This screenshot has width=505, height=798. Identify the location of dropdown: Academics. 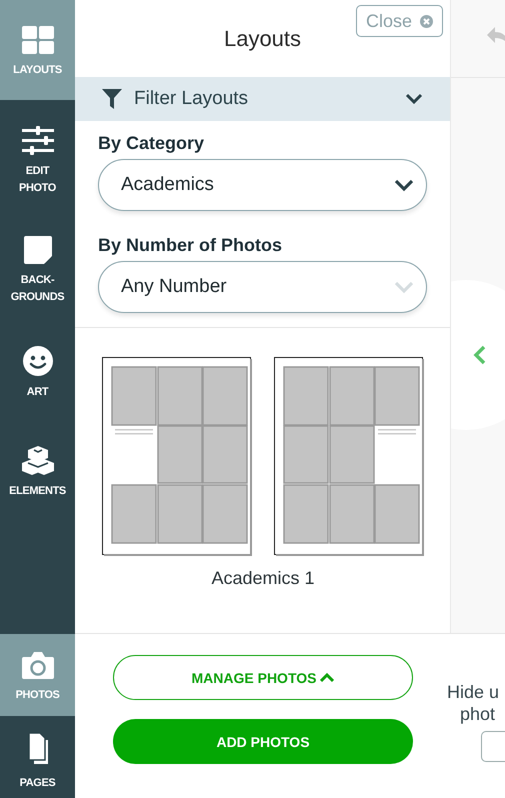
(262, 185).